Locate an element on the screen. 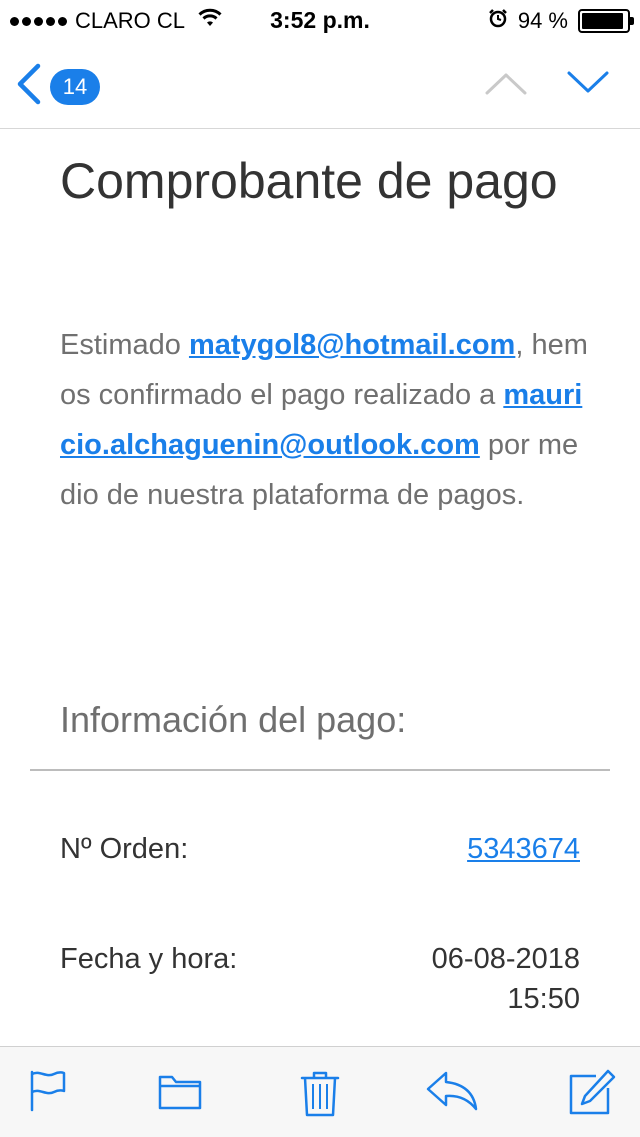 The image size is (640, 1137). folder-icon is located at coordinates (180, 1092).